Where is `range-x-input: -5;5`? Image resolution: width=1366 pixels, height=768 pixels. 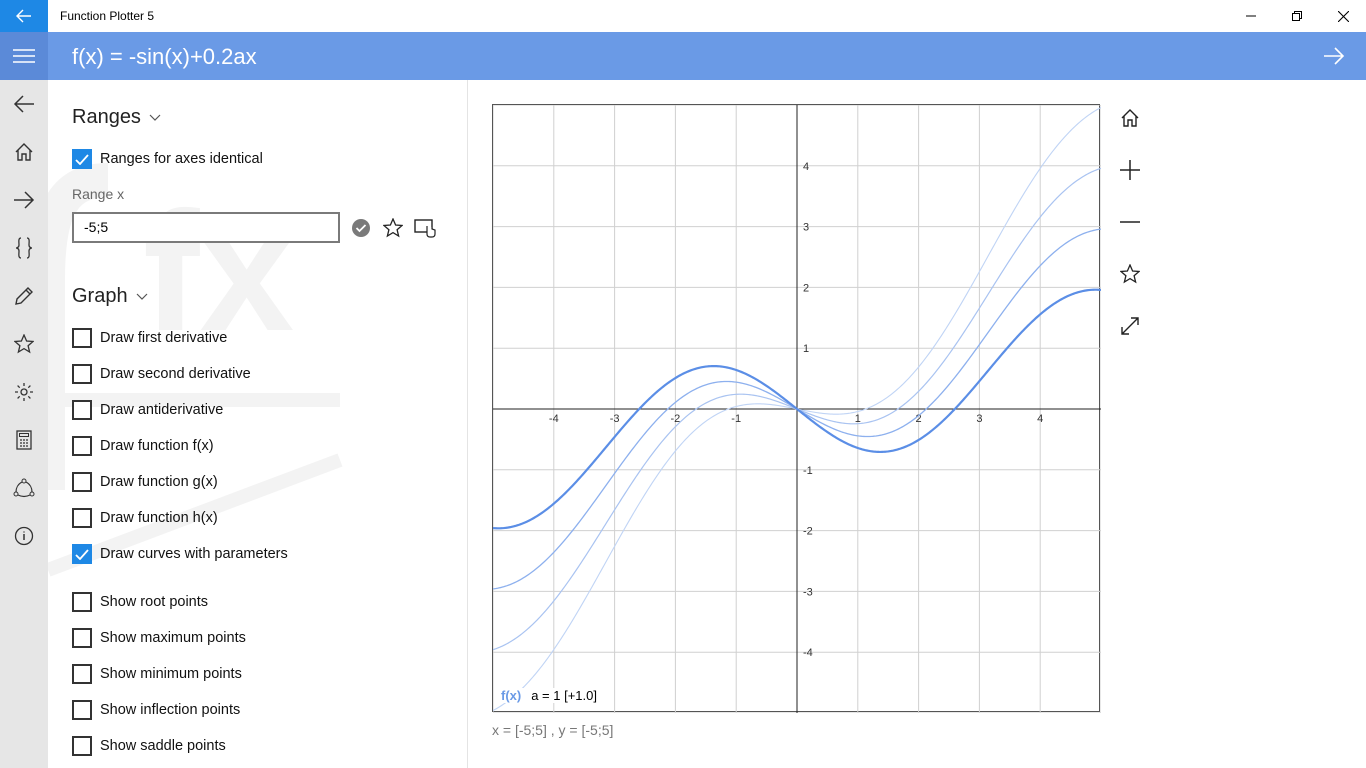
range-x-input: -5;5 is located at coordinates (206, 227).